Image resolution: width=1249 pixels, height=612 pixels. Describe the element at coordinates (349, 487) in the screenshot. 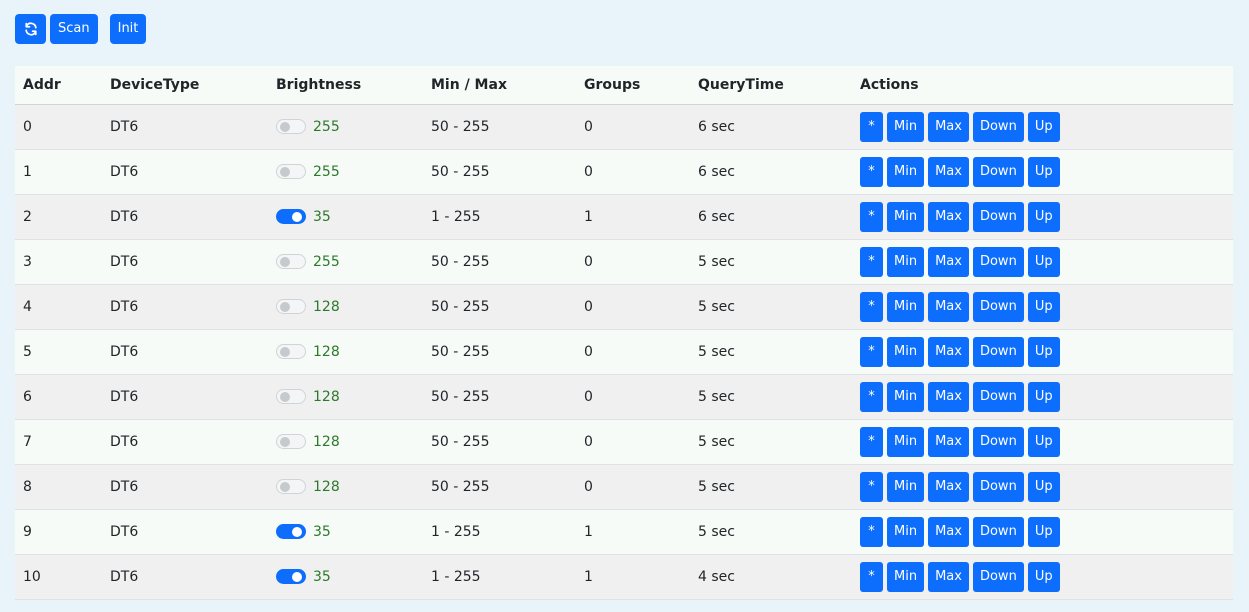

I see `brightness-control: 128` at that location.